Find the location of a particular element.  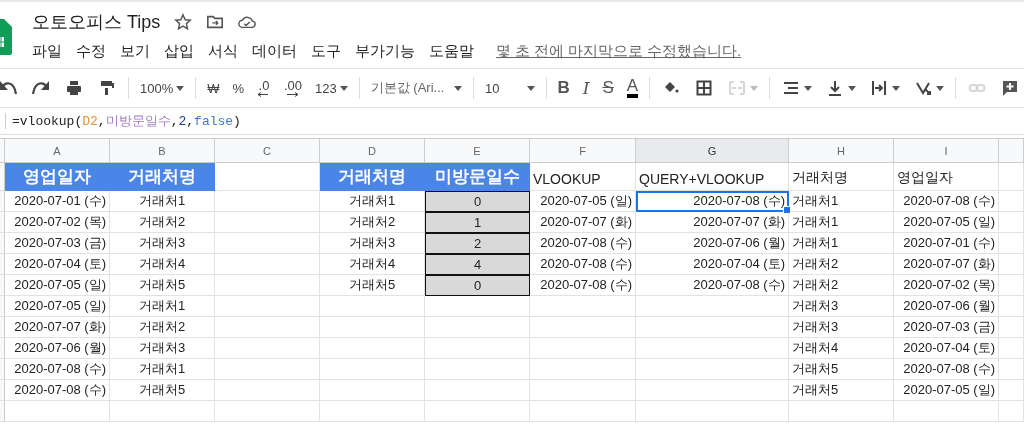

last-edit-link: 몇 초 전에 마지막으로 수정했습니다. is located at coordinates (619, 51).